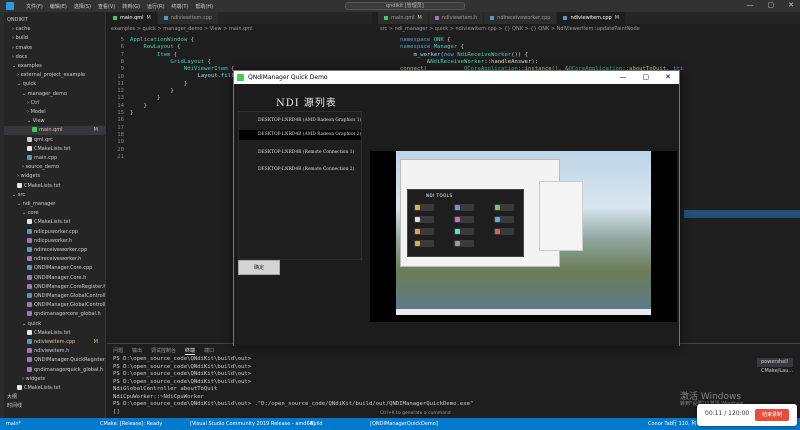 The height and width of the screenshot is (430, 800). Describe the element at coordinates (54, 259) in the screenshot. I see `file-item: ndireceiveworker.h` at that location.